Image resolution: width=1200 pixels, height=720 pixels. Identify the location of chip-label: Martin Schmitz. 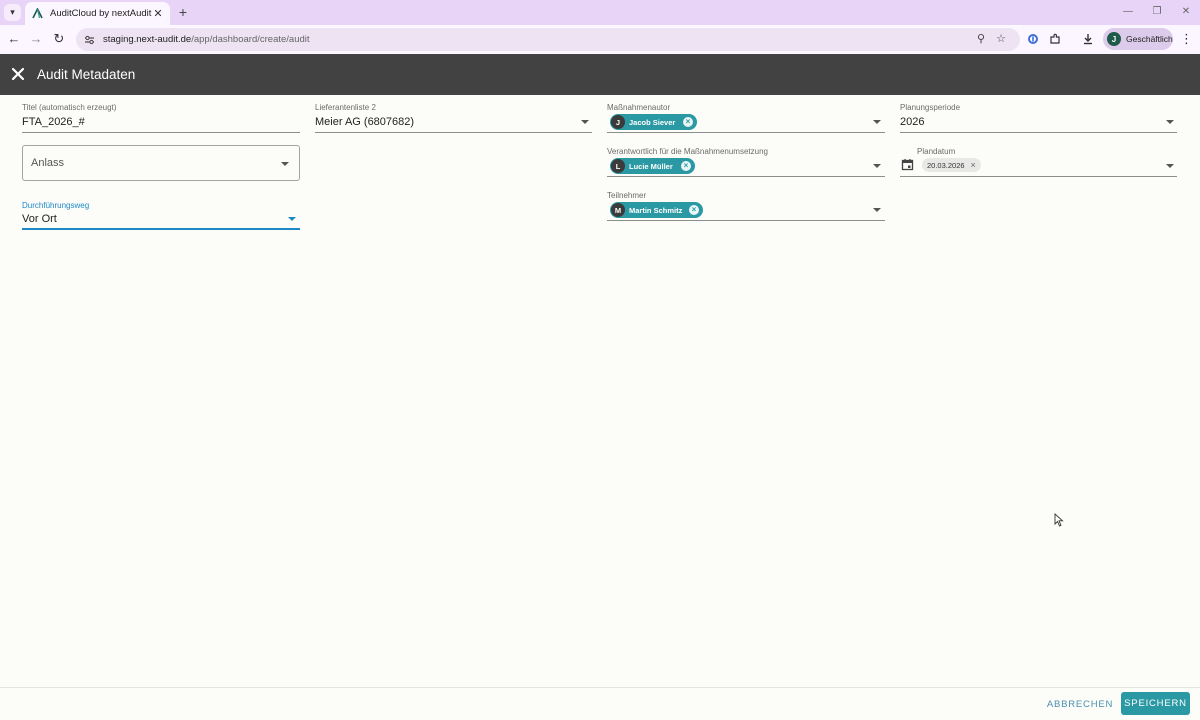
(656, 210).